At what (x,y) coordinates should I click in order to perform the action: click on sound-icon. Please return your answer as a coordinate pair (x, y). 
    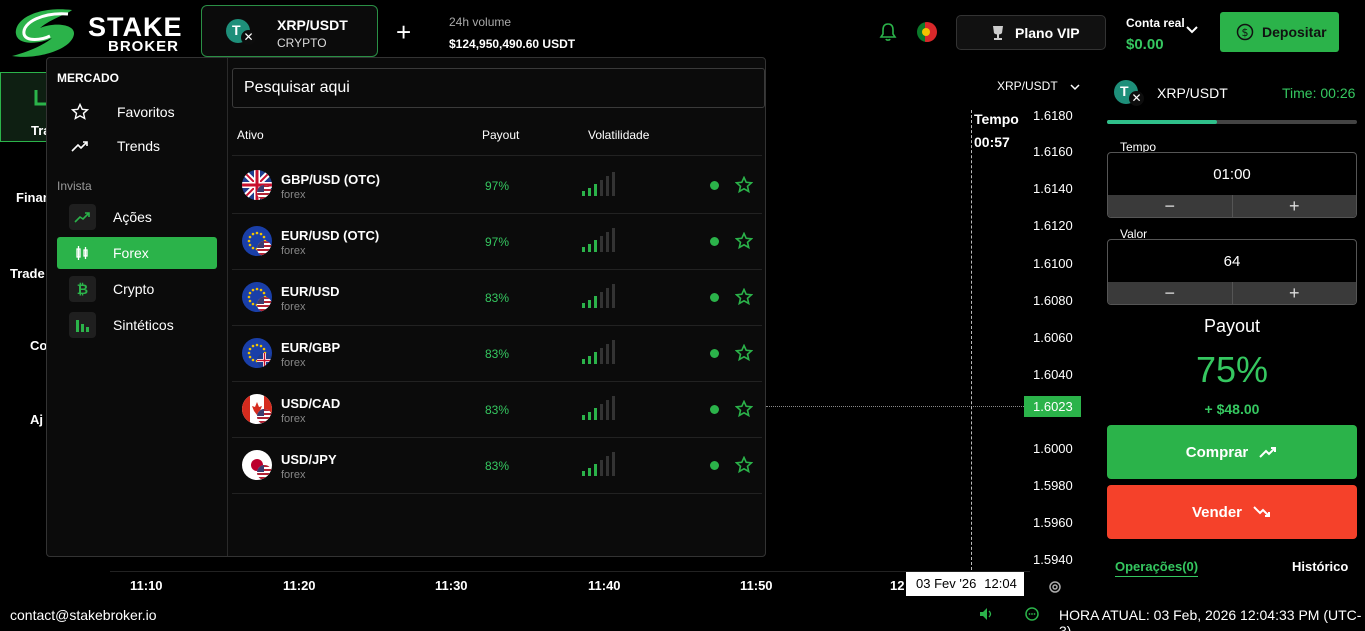
    Looking at the image, I should click on (986, 614).